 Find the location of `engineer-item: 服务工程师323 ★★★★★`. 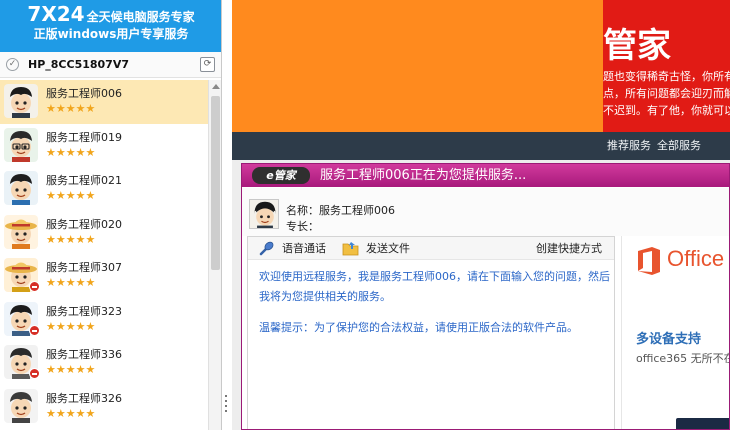

engineer-item: 服务工程师323 ★★★★★ is located at coordinates (104, 320).